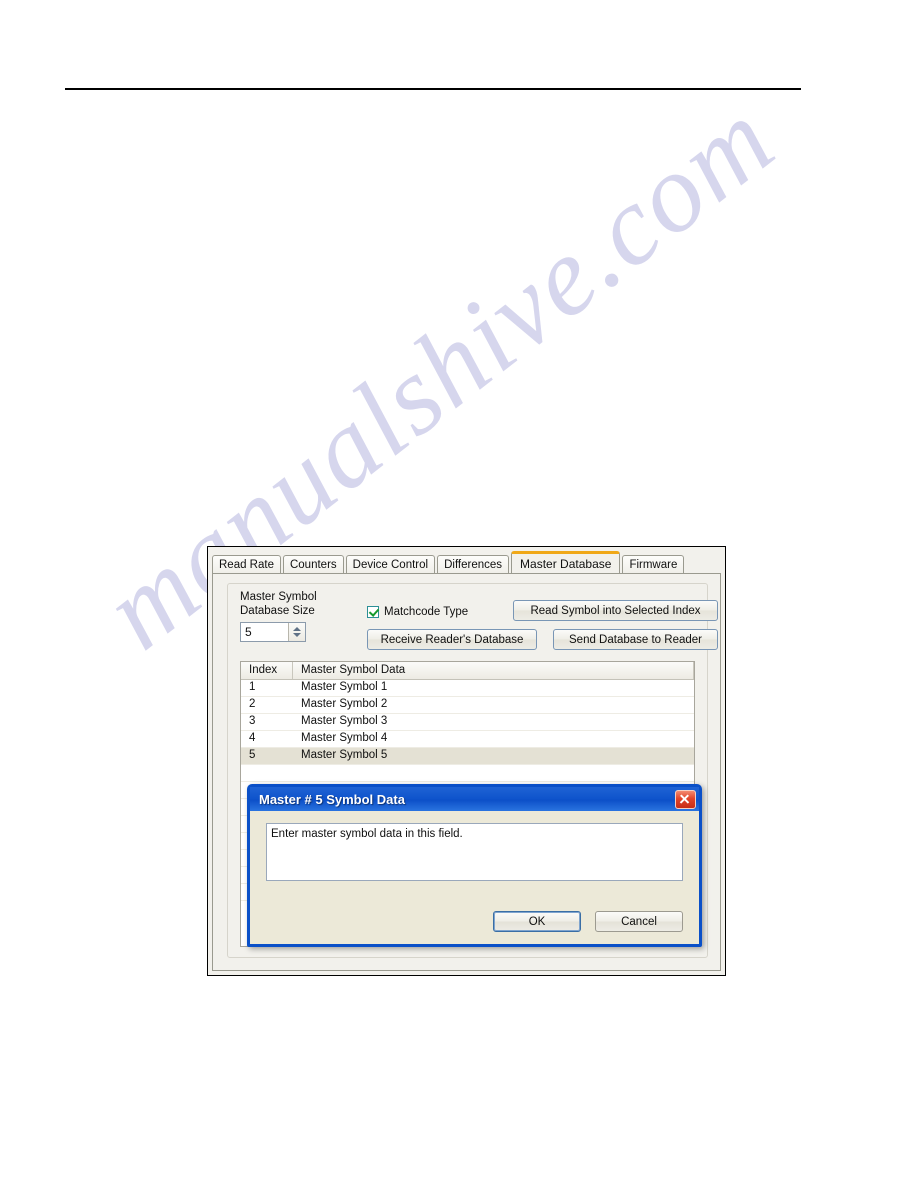  What do you see at coordinates (685, 799) in the screenshot?
I see `close-icon` at bounding box center [685, 799].